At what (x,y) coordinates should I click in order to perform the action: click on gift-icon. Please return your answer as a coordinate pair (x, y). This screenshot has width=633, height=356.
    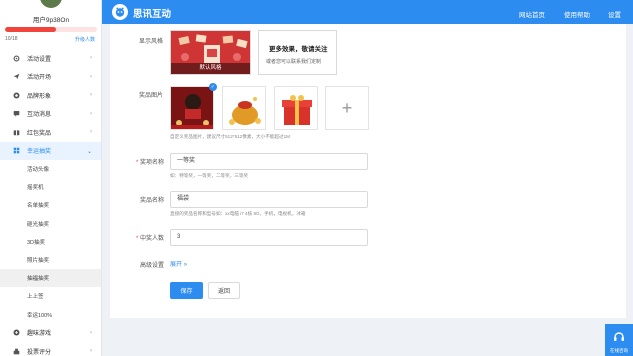
    Looking at the image, I should click on (16, 132).